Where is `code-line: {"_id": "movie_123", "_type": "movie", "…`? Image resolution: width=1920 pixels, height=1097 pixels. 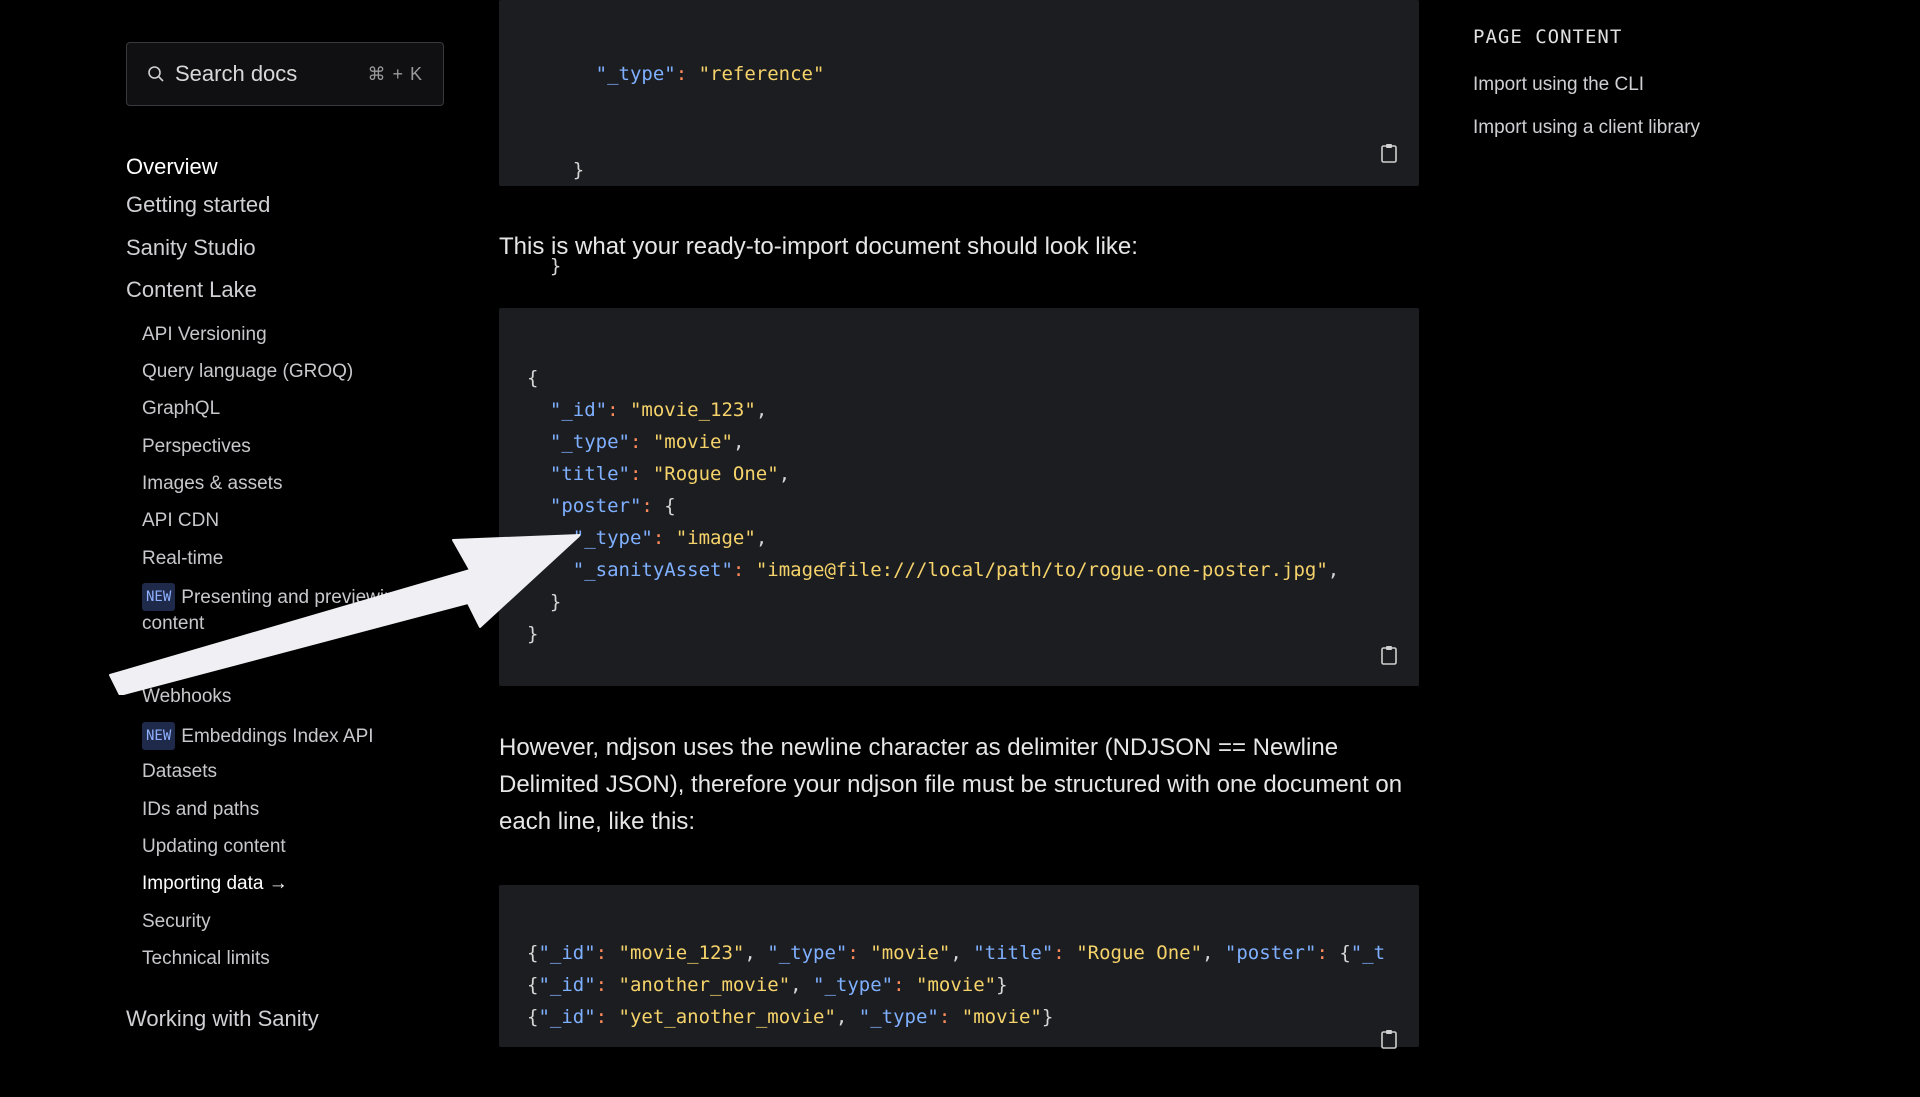 code-line: {"_id": "movie_123", "_type": "movie", "… is located at coordinates (956, 953).